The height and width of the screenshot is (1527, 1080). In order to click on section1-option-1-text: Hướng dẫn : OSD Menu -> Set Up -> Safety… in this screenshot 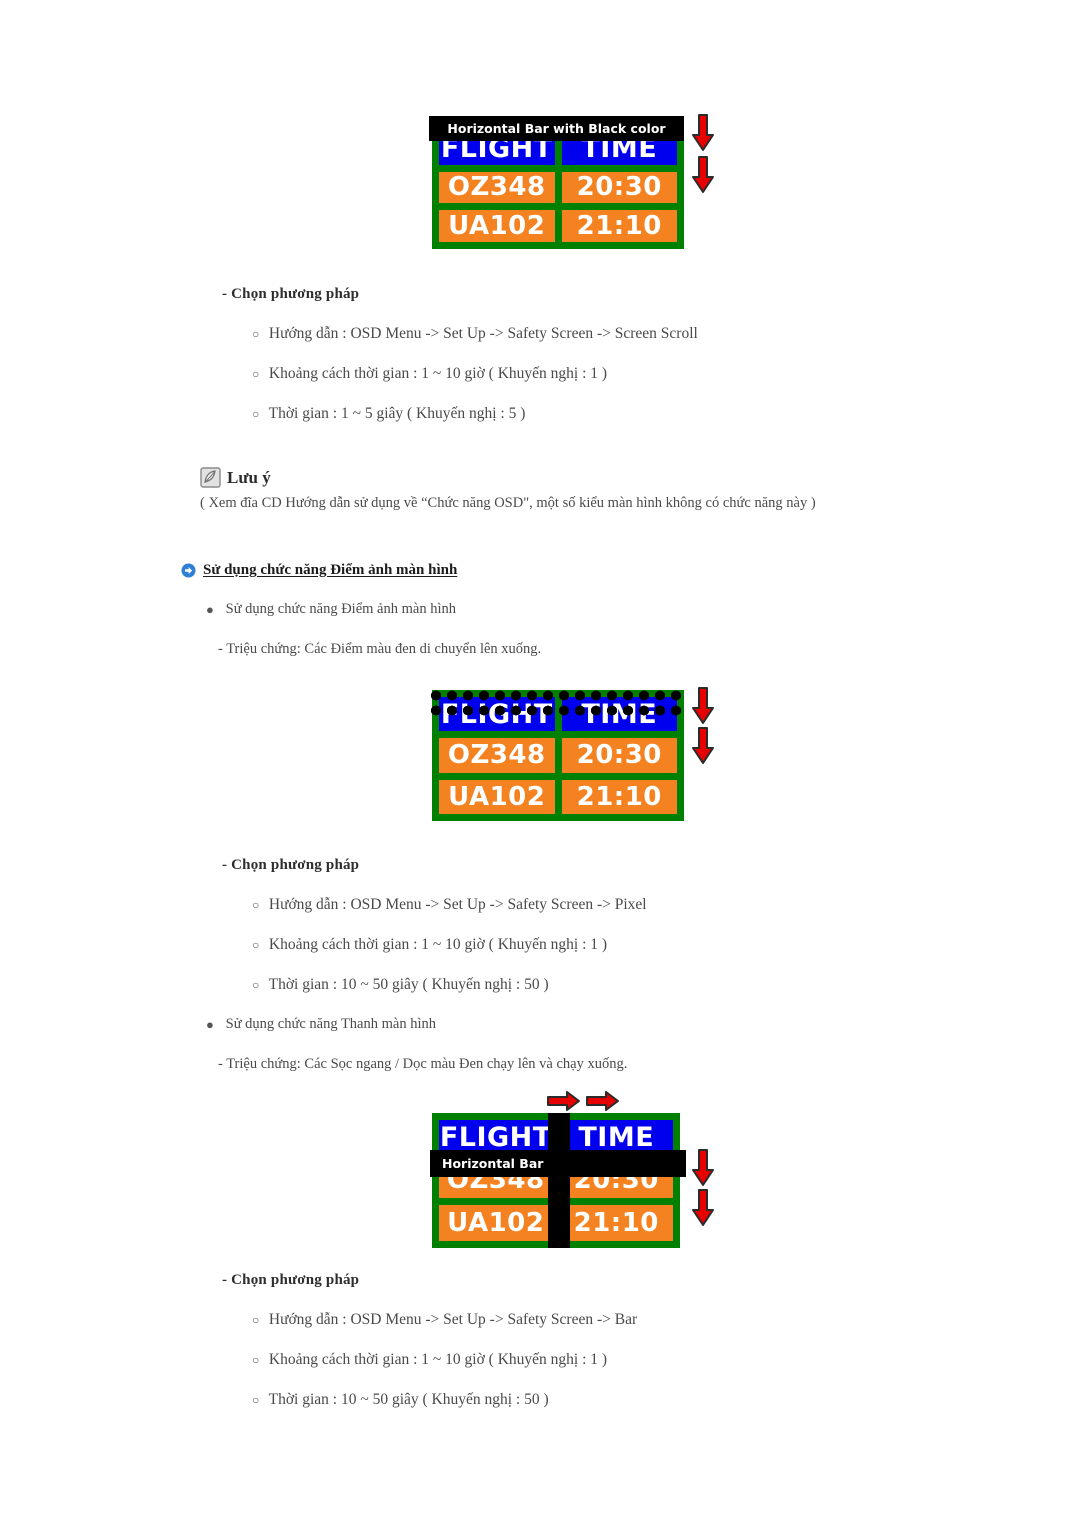, I will do `click(483, 333)`.